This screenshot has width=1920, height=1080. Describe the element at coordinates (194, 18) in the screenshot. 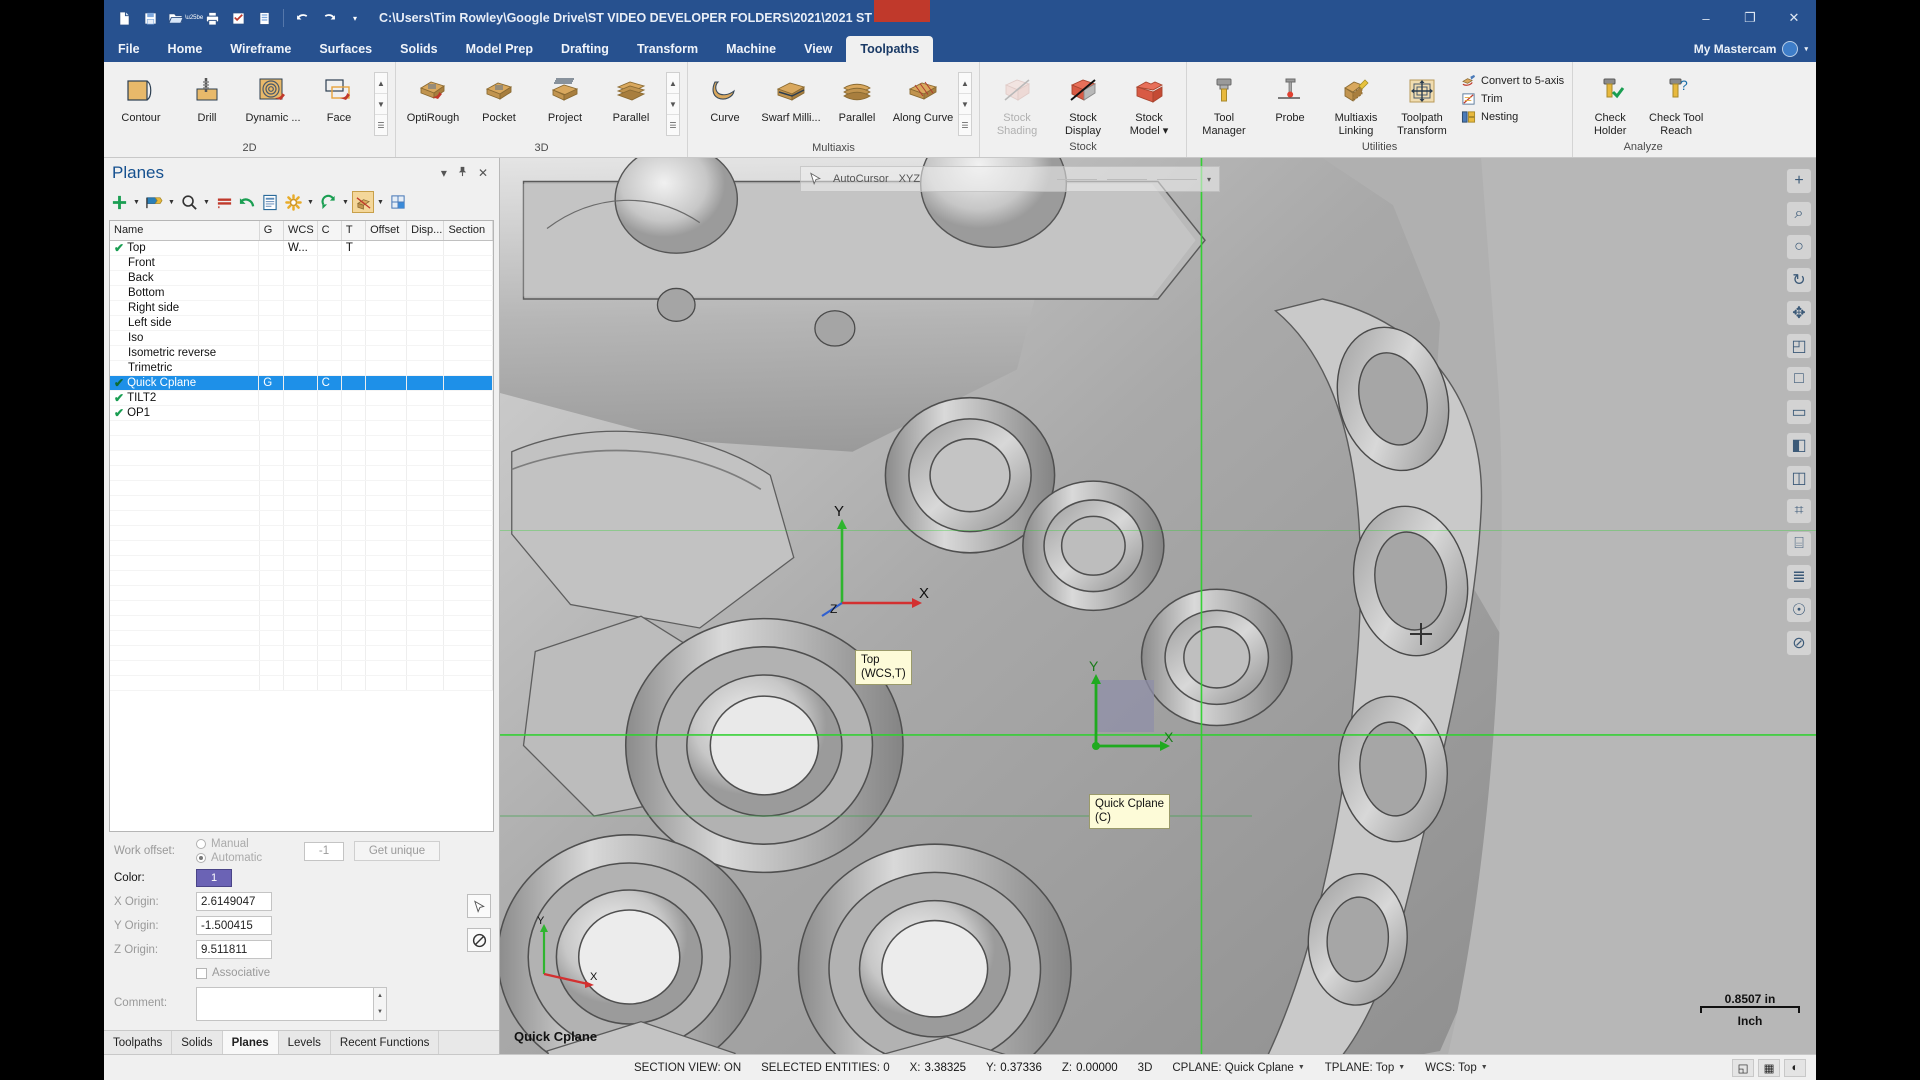

I see `open-caret-icon: \u25be` at that location.